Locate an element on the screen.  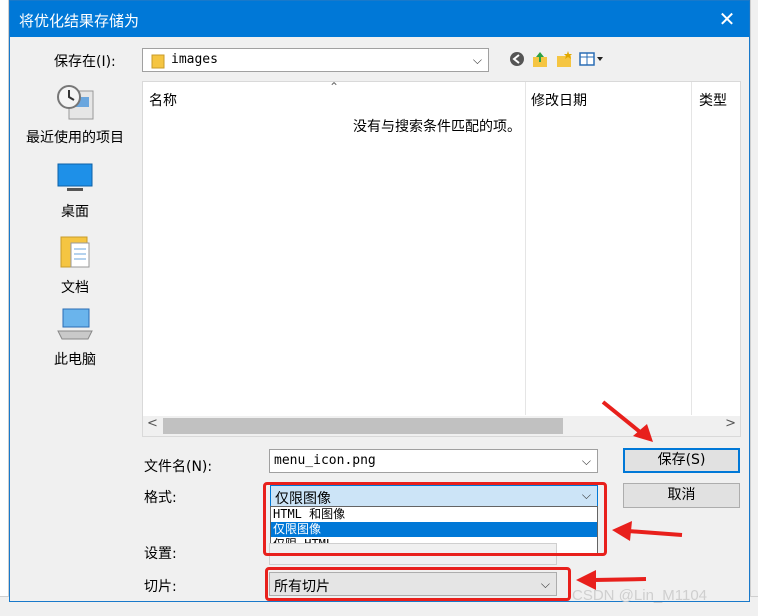
dialog-title: 将优化结果存储为 is located at coordinates (79, 21).